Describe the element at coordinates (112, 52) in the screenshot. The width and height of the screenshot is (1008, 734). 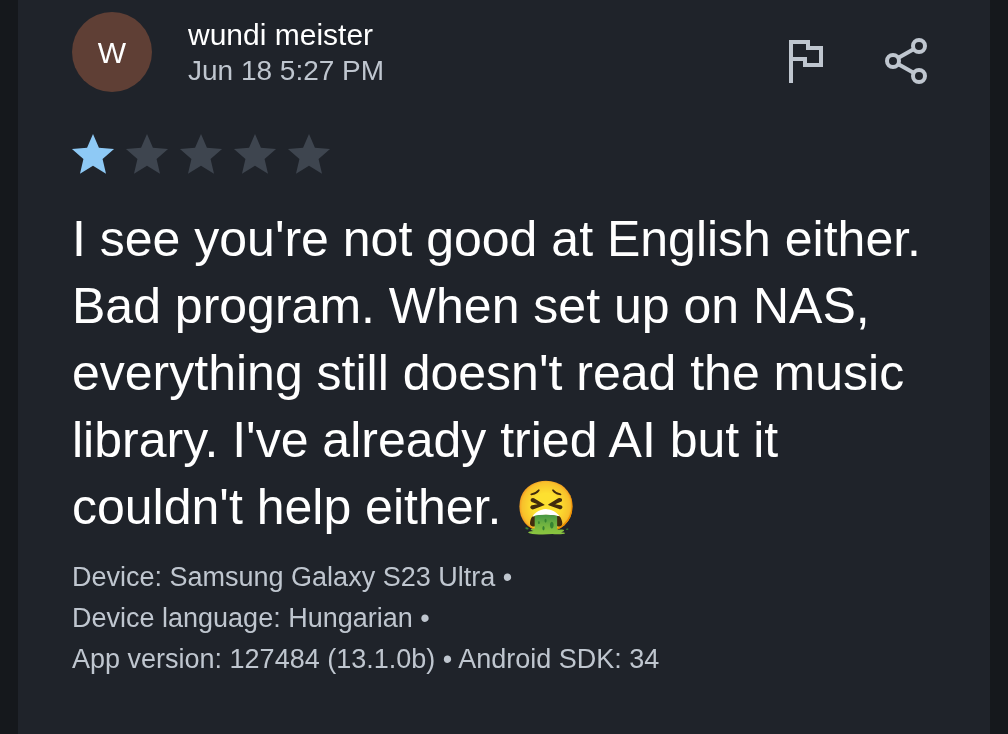
I see `avatar: W` at that location.